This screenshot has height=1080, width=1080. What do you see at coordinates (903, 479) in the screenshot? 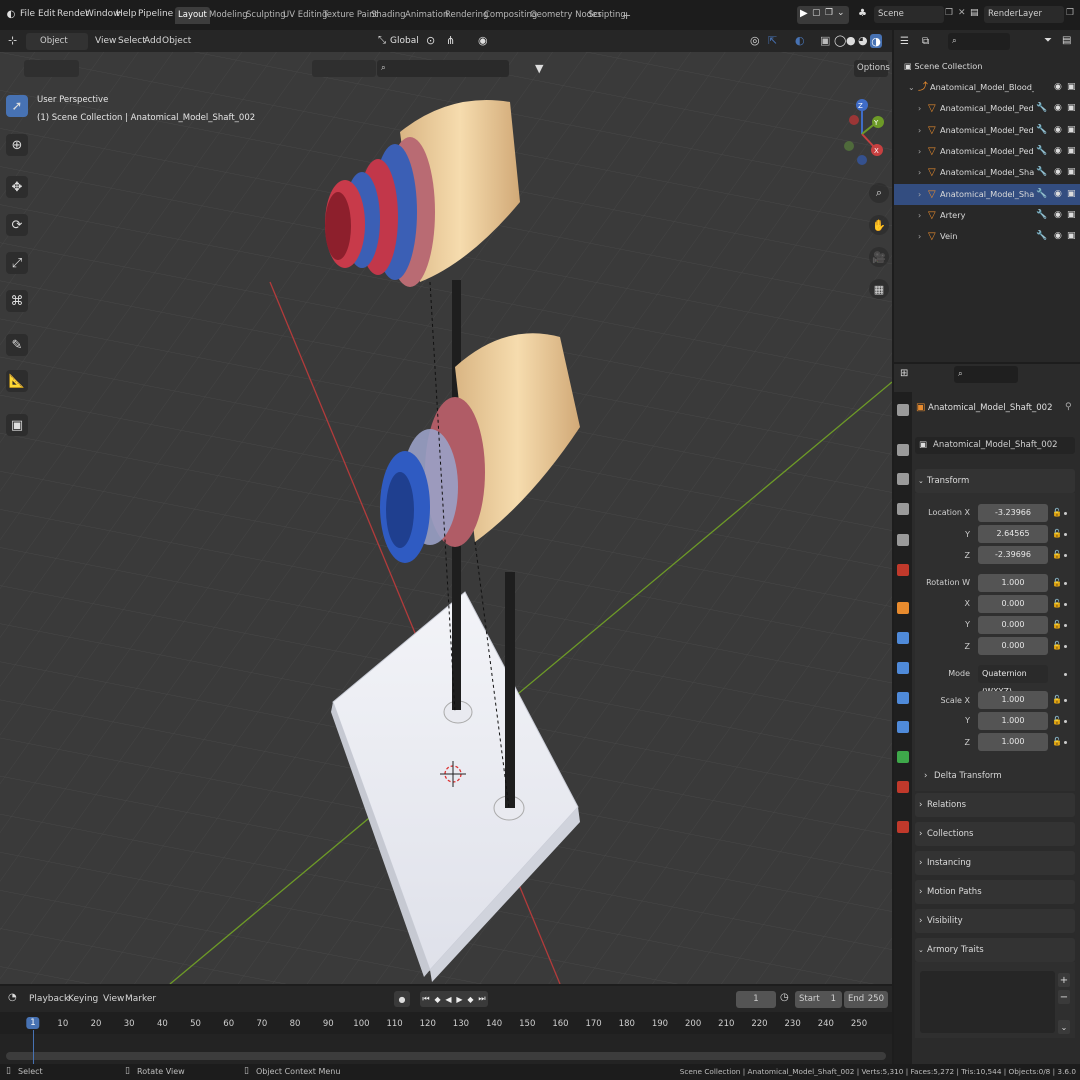
I see `output-tab-icon` at bounding box center [903, 479].